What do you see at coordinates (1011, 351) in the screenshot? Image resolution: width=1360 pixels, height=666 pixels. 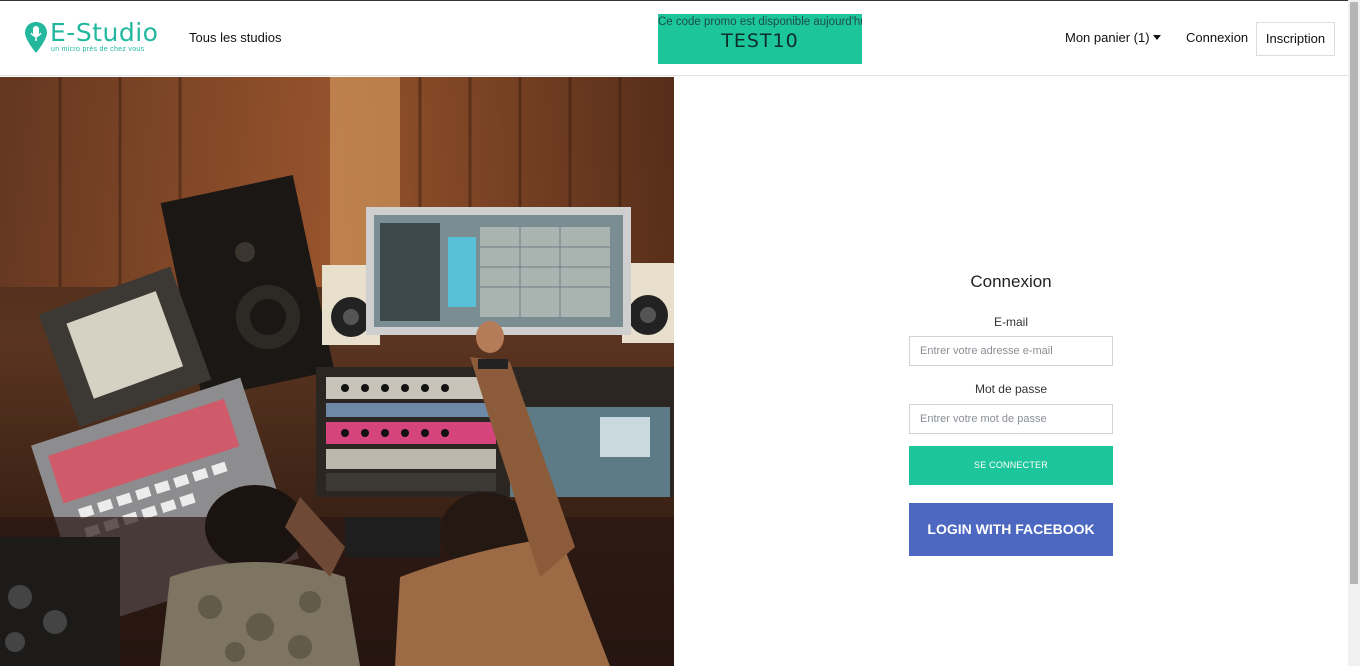 I see `email-input` at bounding box center [1011, 351].